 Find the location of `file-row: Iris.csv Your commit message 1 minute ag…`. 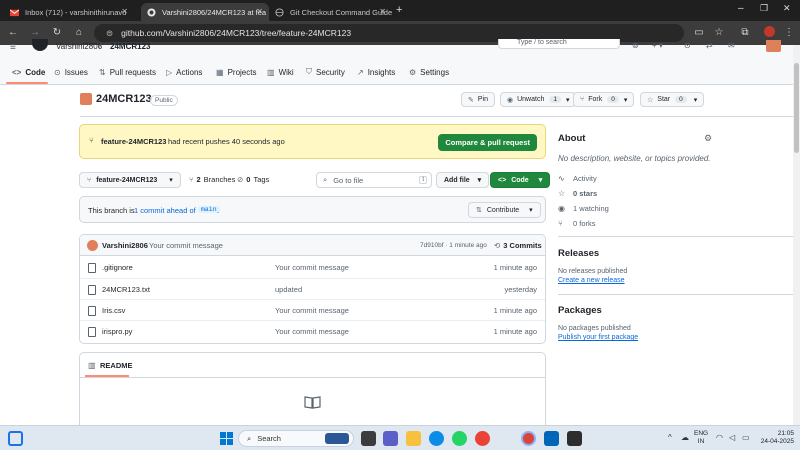

file-row: Iris.csv Your commit message 1 minute ag… is located at coordinates (312, 309).